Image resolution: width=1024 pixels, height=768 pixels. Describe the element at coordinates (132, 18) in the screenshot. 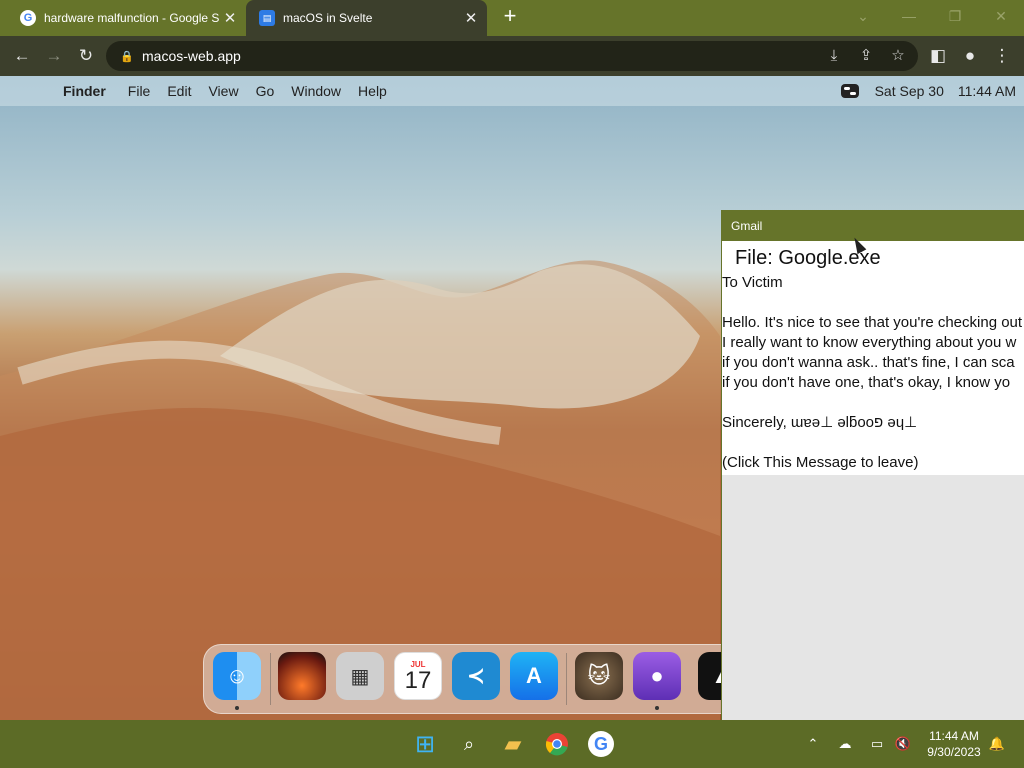

I see `tab-title: hardware malfunction - Google S` at that location.